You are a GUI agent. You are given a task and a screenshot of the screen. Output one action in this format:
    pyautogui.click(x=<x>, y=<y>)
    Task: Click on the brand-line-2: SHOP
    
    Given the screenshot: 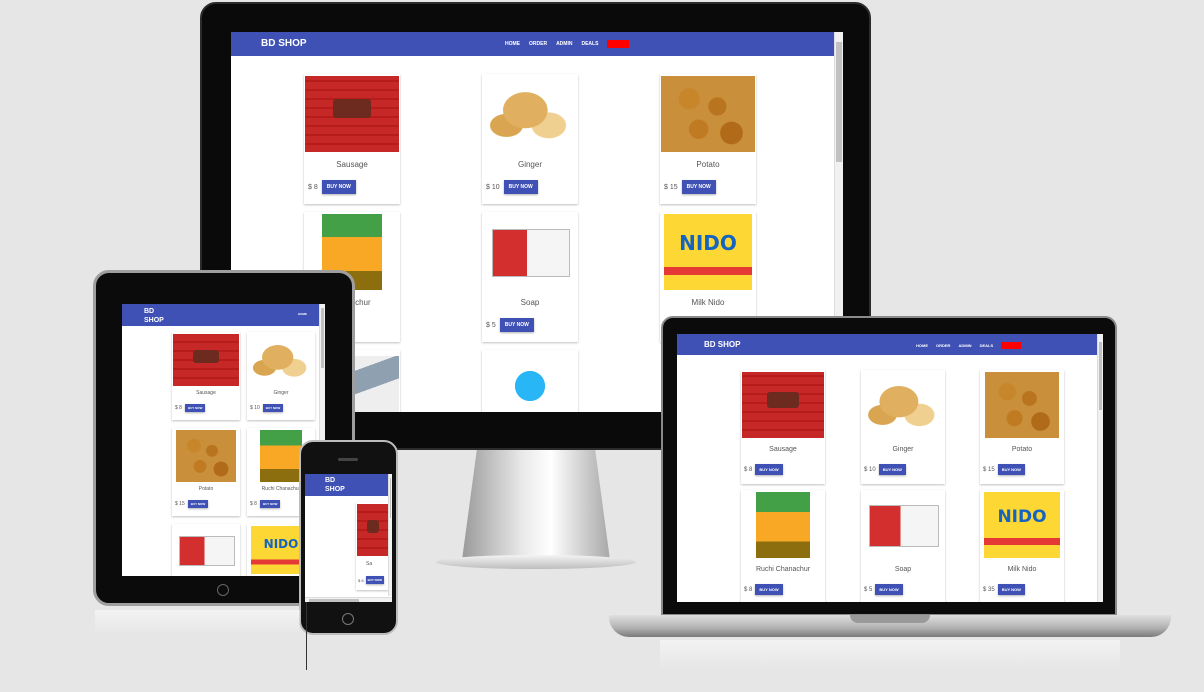 What is the action you would take?
    pyautogui.click(x=154, y=320)
    